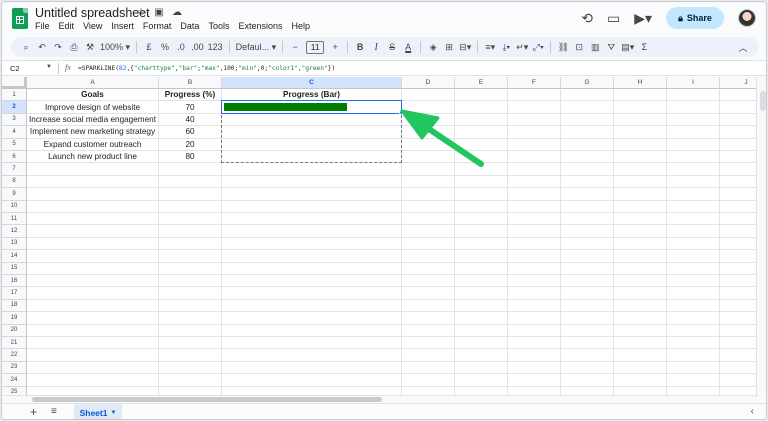 The height and width of the screenshot is (421, 768). I want to click on row-header-4: 4, so click(14, 132).